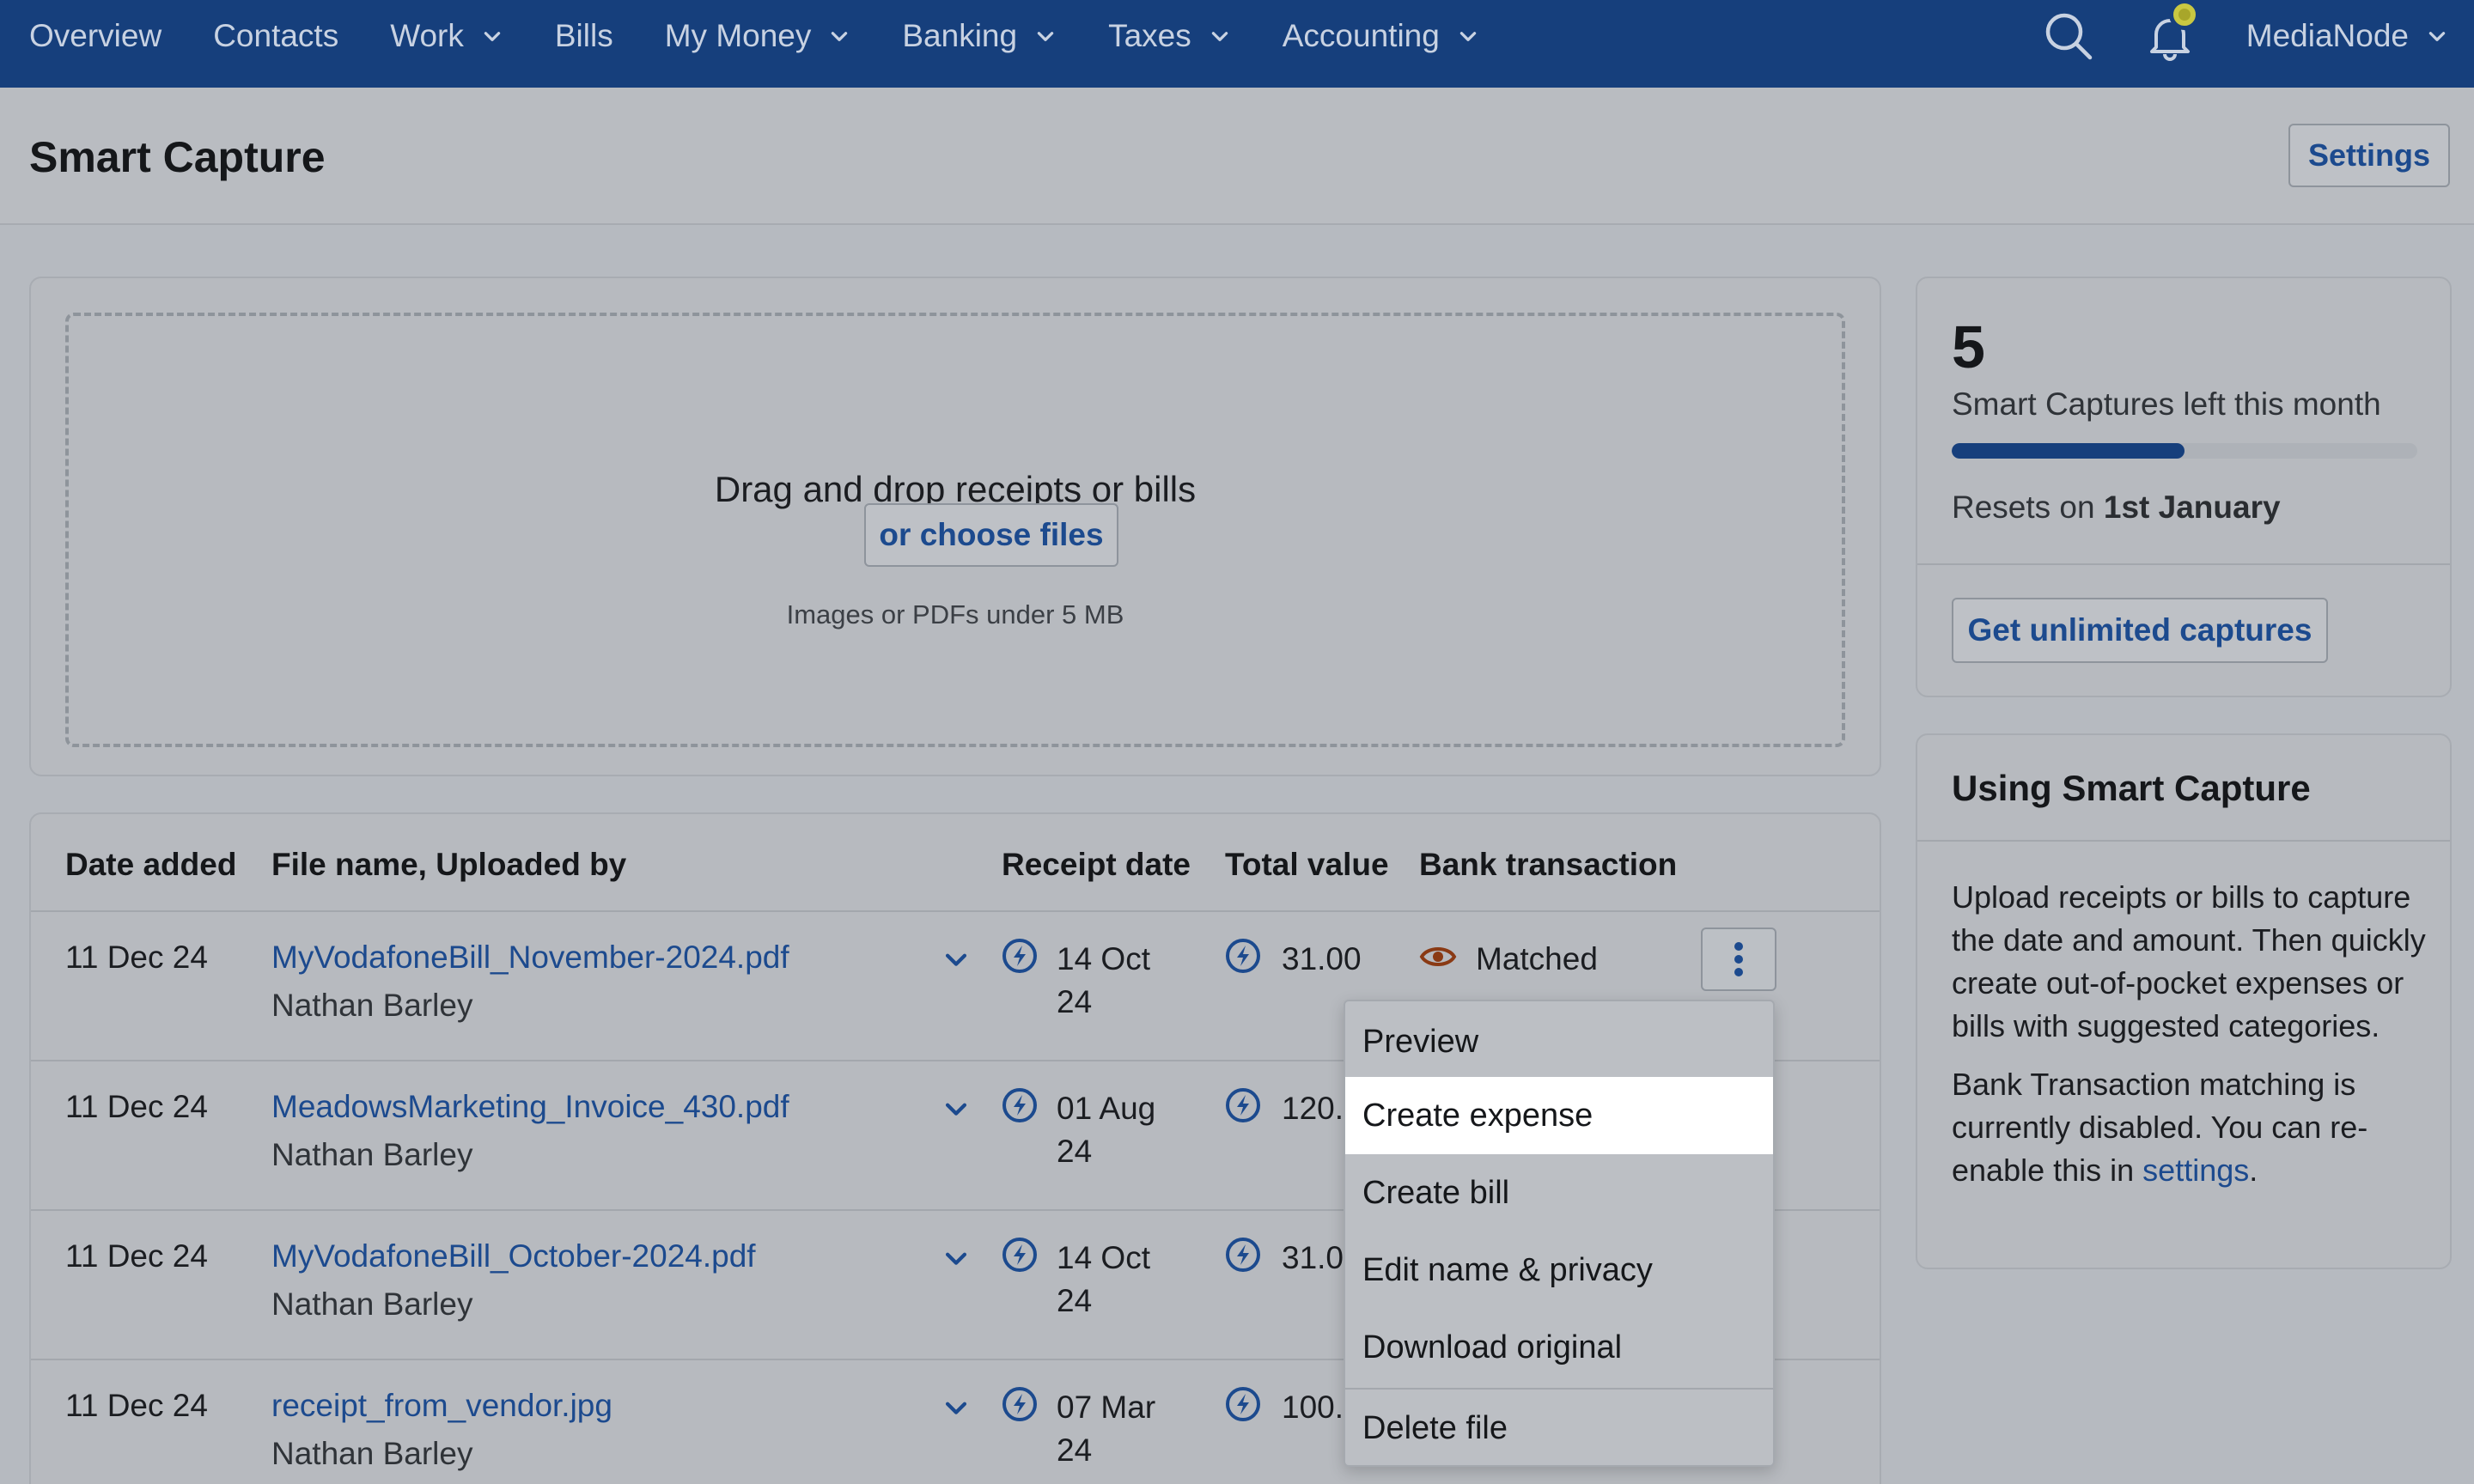 The image size is (2474, 1484). What do you see at coordinates (513, 1256) in the screenshot?
I see `file-name-link: MyVodafoneBill_October-2024.pdf` at bounding box center [513, 1256].